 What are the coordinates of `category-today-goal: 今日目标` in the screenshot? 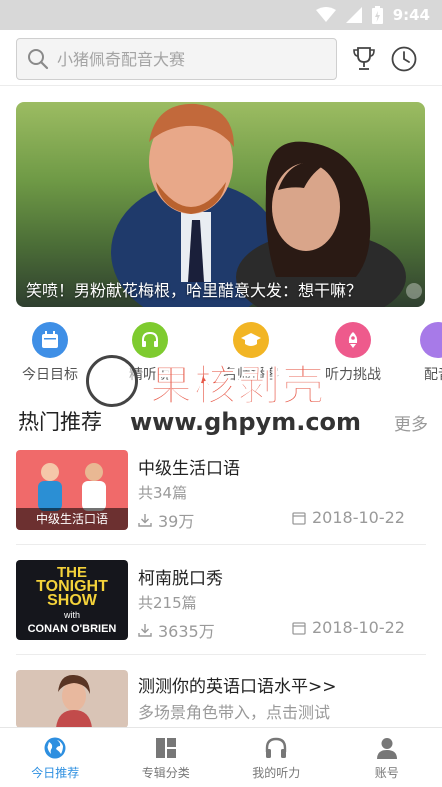 It's located at (50, 353).